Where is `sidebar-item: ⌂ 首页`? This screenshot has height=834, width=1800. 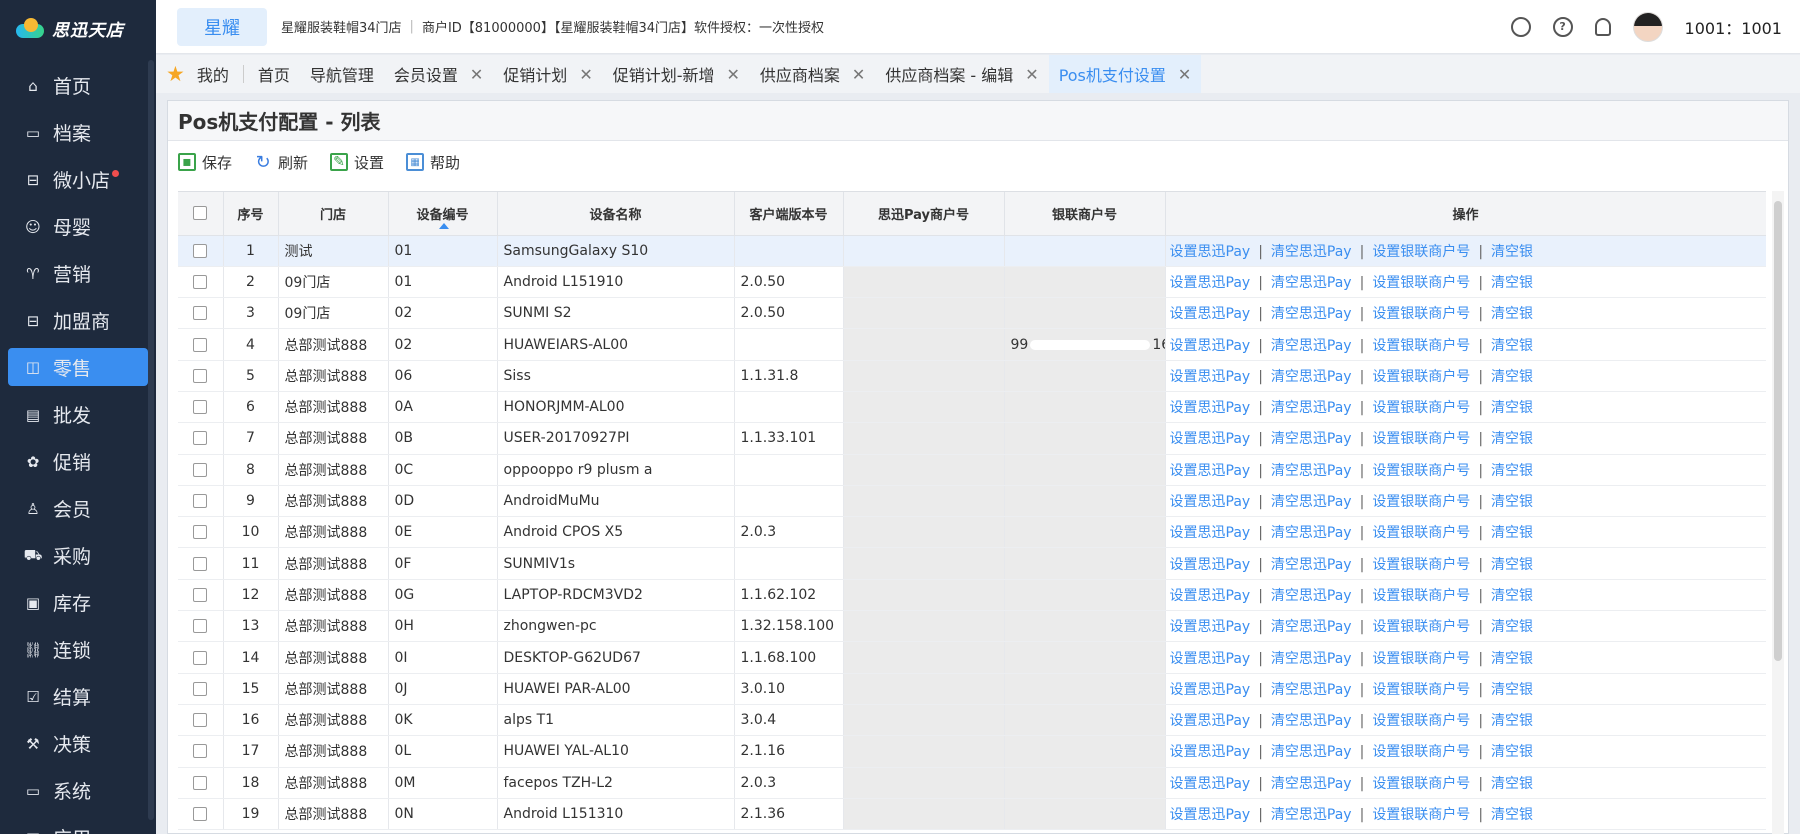 sidebar-item: ⌂ 首页 is located at coordinates (78, 85).